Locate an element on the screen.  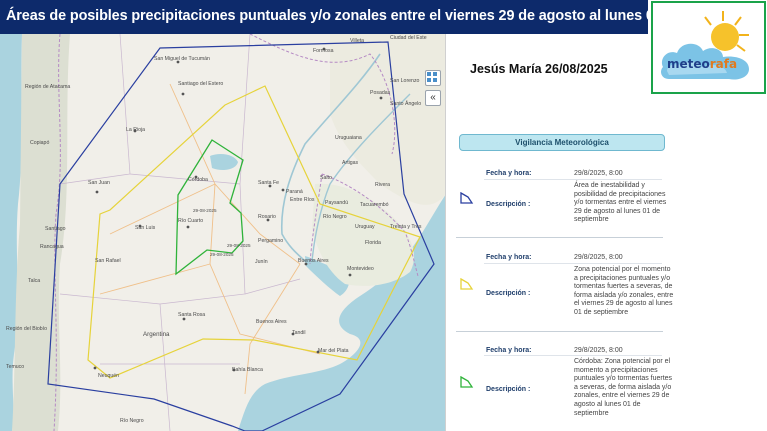
map-label-cordoba: Córdoba is located at coordinates (198, 180).